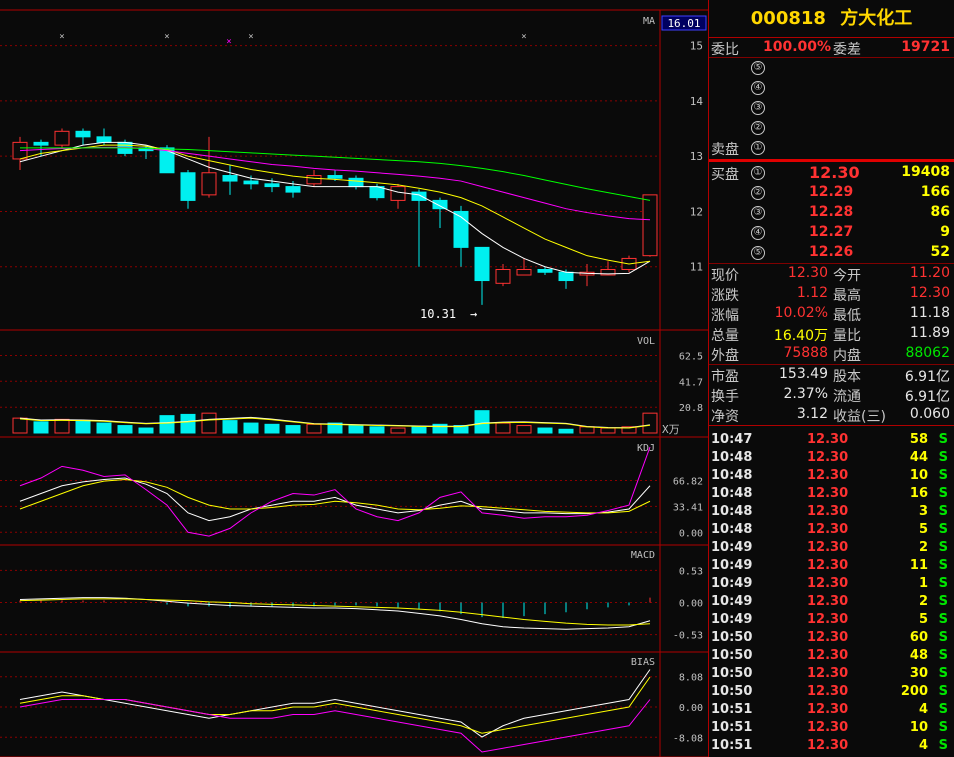 The width and height of the screenshot is (954, 757). Describe the element at coordinates (831, 160) in the screenshot. I see `divider` at that location.